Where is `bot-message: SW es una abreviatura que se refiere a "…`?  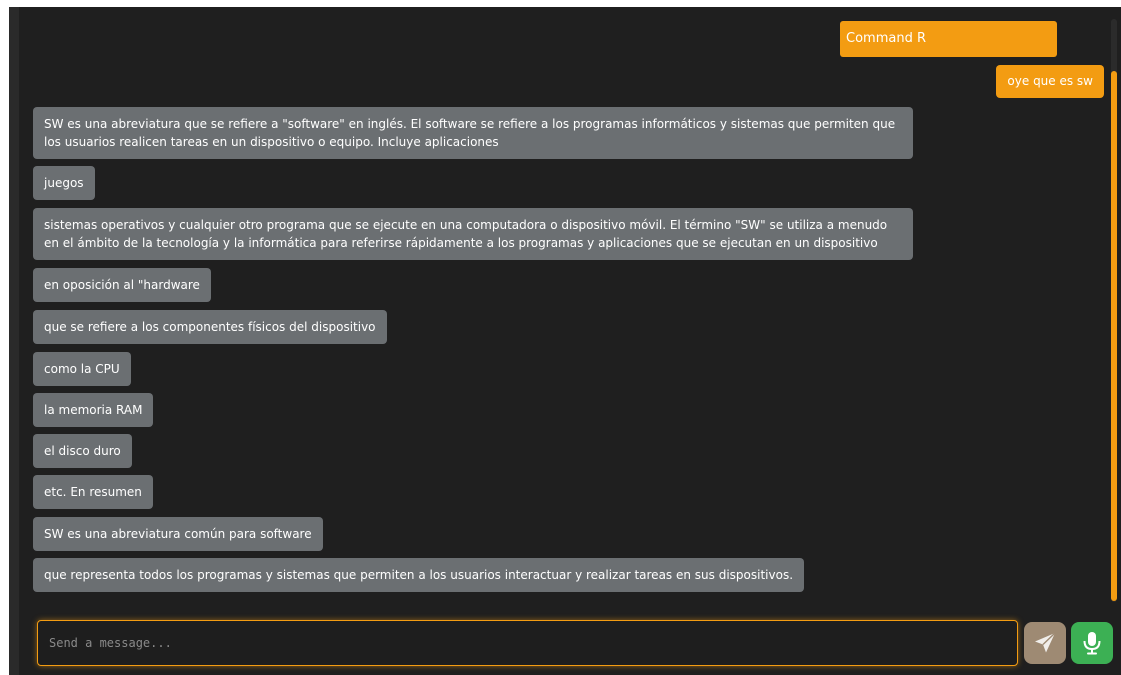
bot-message: SW es una abreviatura que se refiere a "… is located at coordinates (473, 133).